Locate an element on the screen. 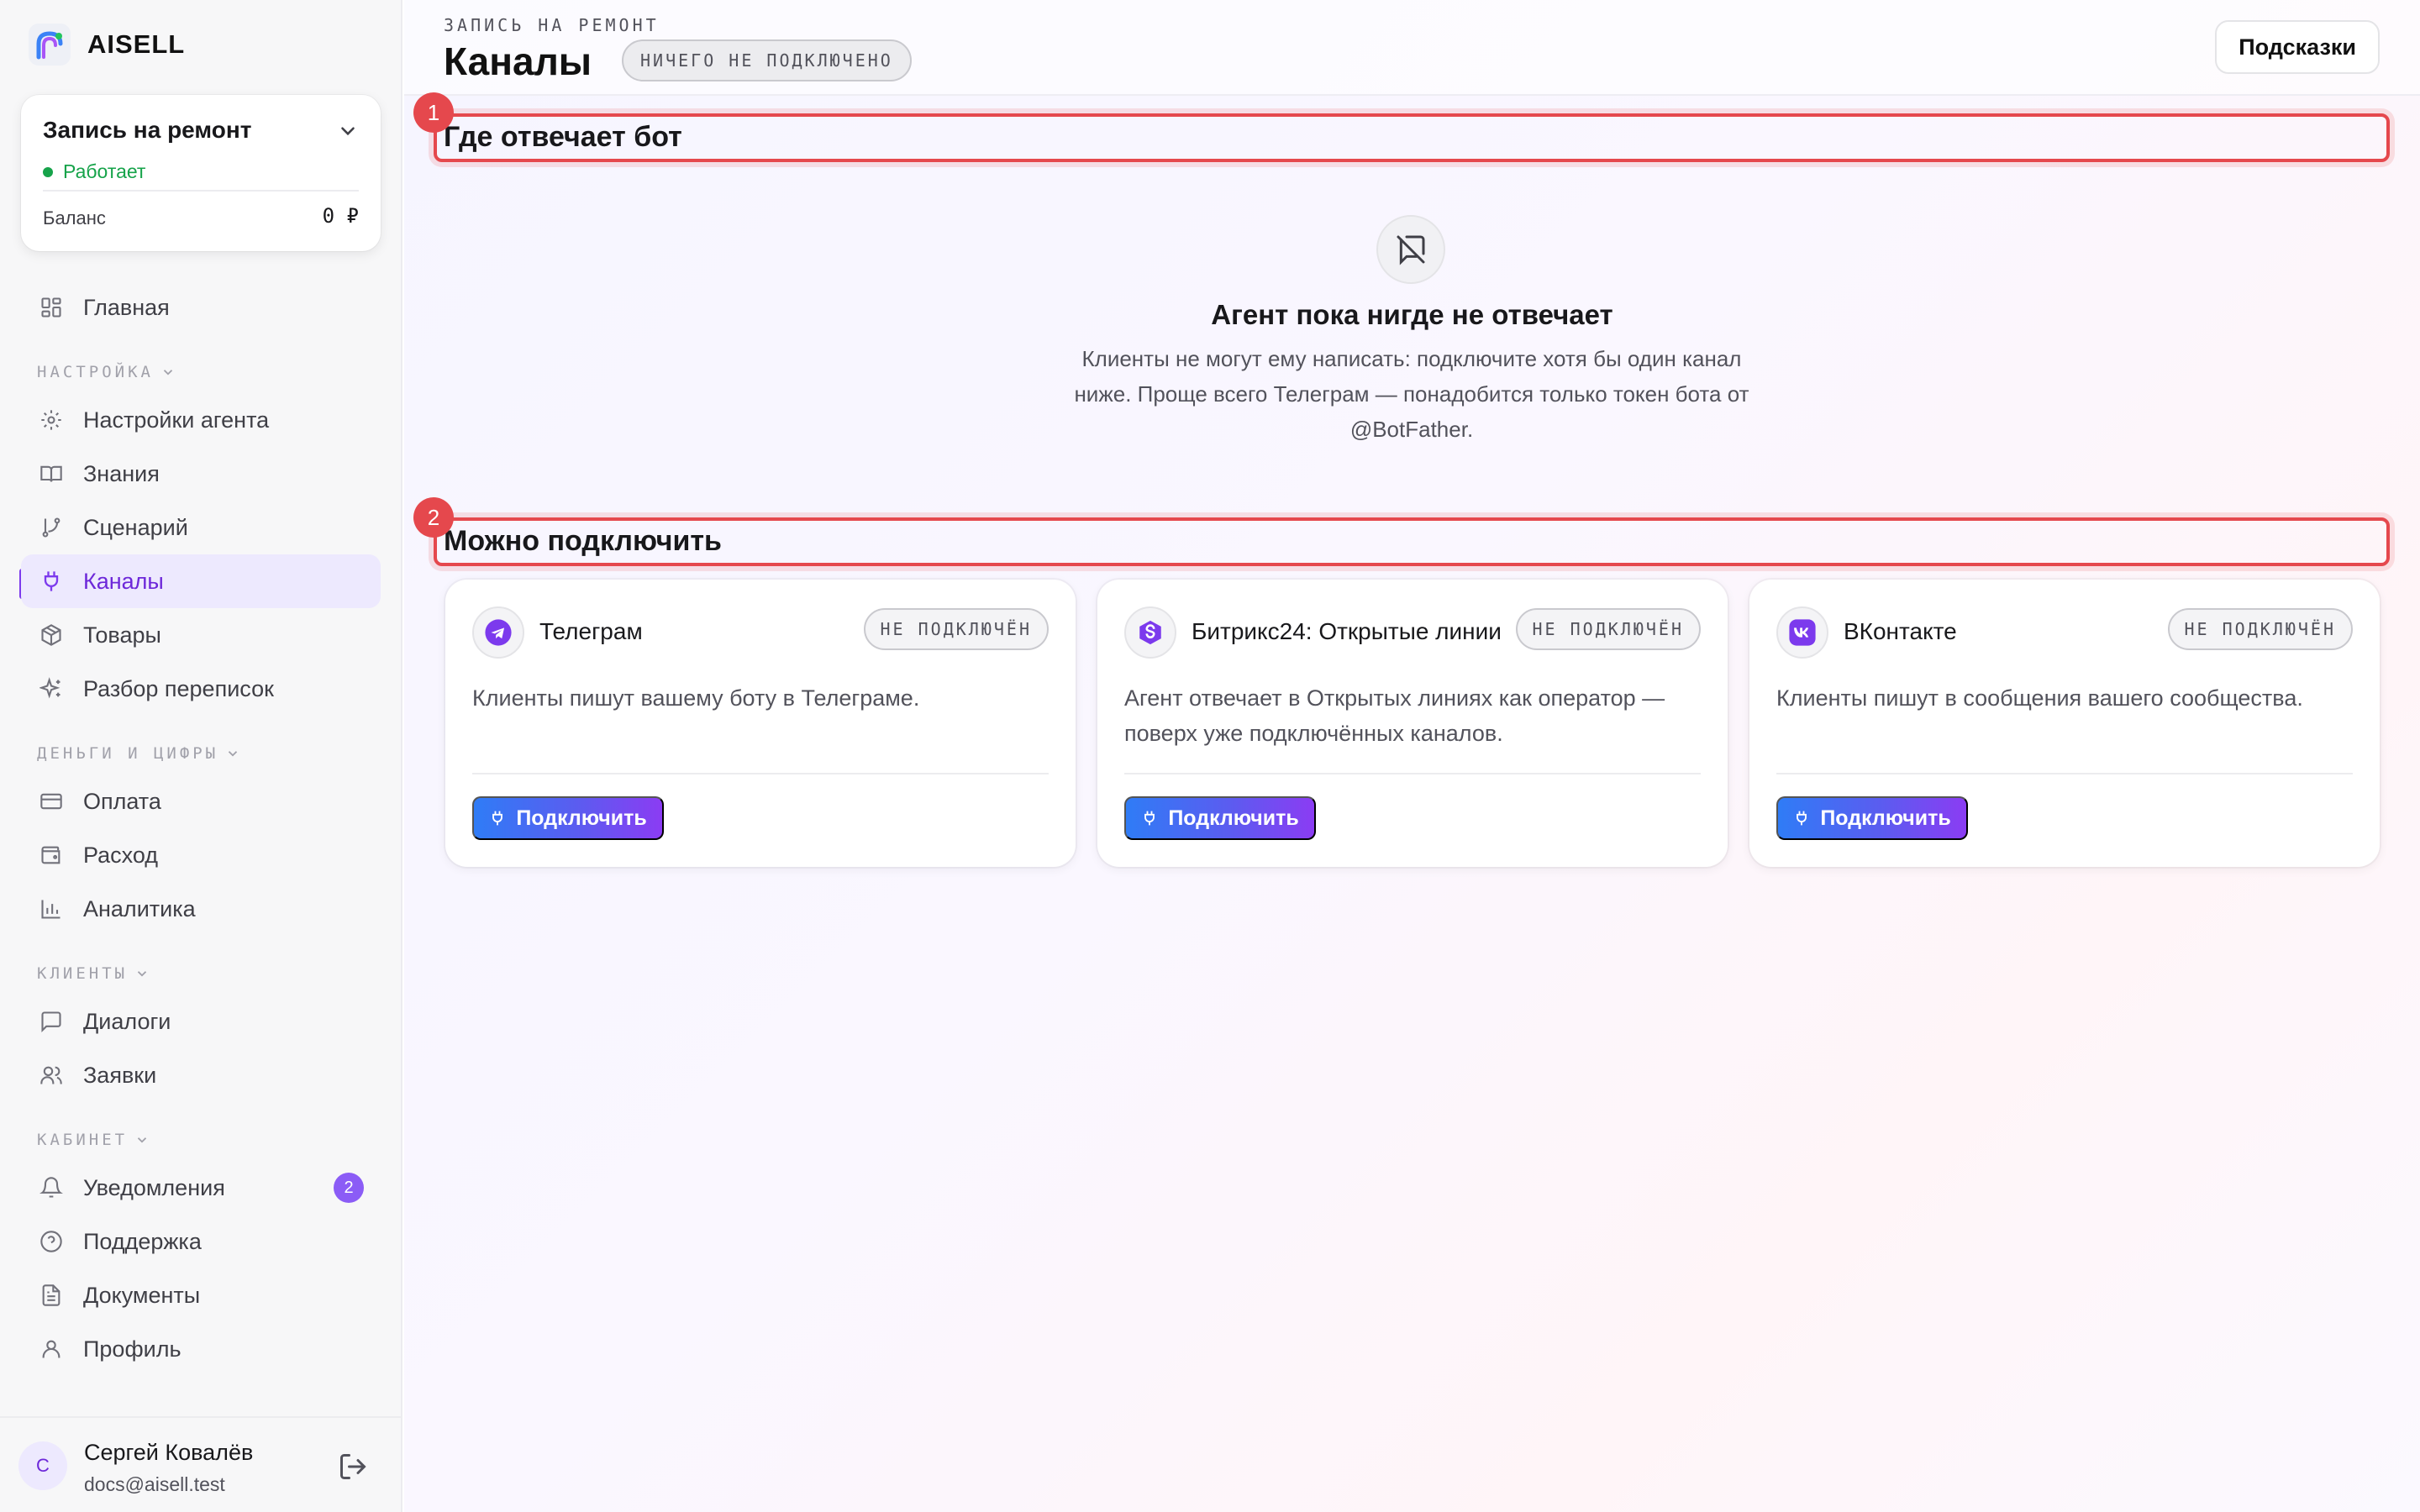 This screenshot has height=1512, width=2420. sidebar-item-label: Заявки is located at coordinates (120, 1075).